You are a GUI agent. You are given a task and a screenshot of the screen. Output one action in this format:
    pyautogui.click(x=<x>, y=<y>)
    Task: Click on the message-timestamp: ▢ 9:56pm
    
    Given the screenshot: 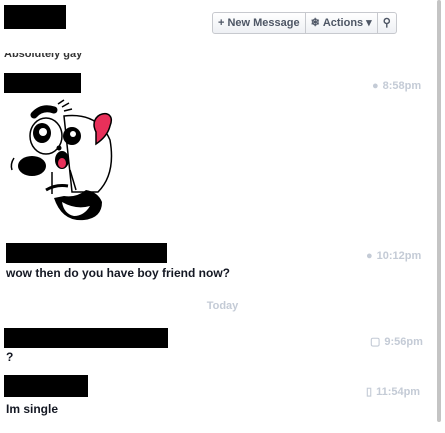 What is the action you would take?
    pyautogui.click(x=396, y=342)
    